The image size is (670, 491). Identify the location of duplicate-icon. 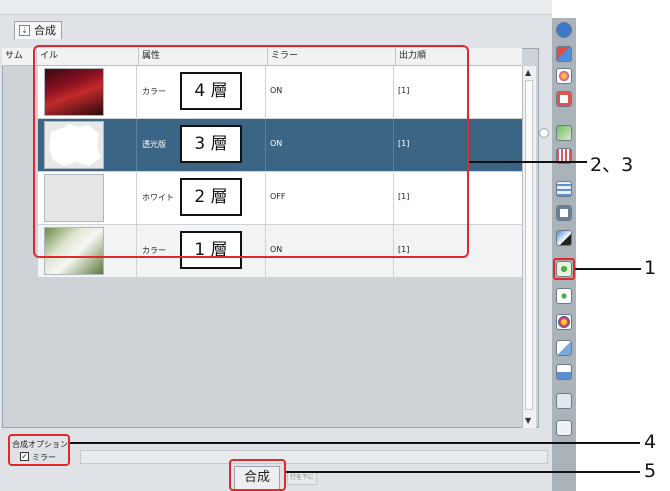
(564, 348).